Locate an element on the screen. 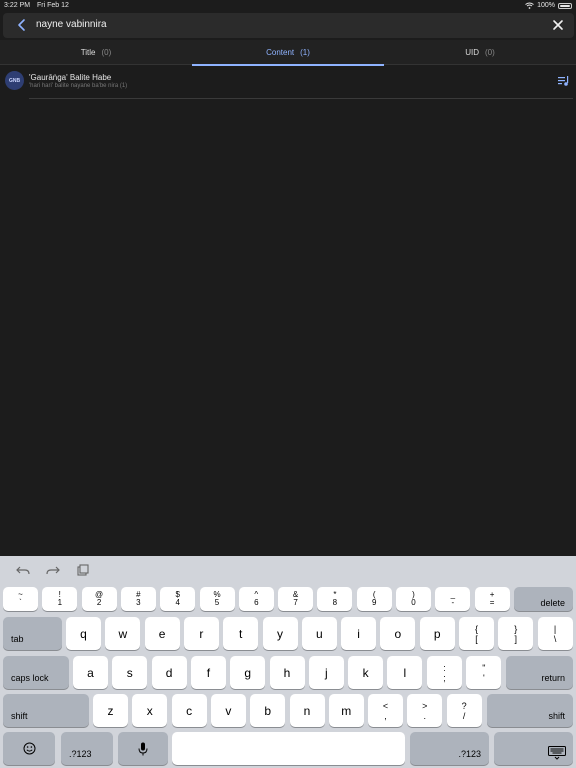 The height and width of the screenshot is (768, 576). space-key is located at coordinates (288, 748).